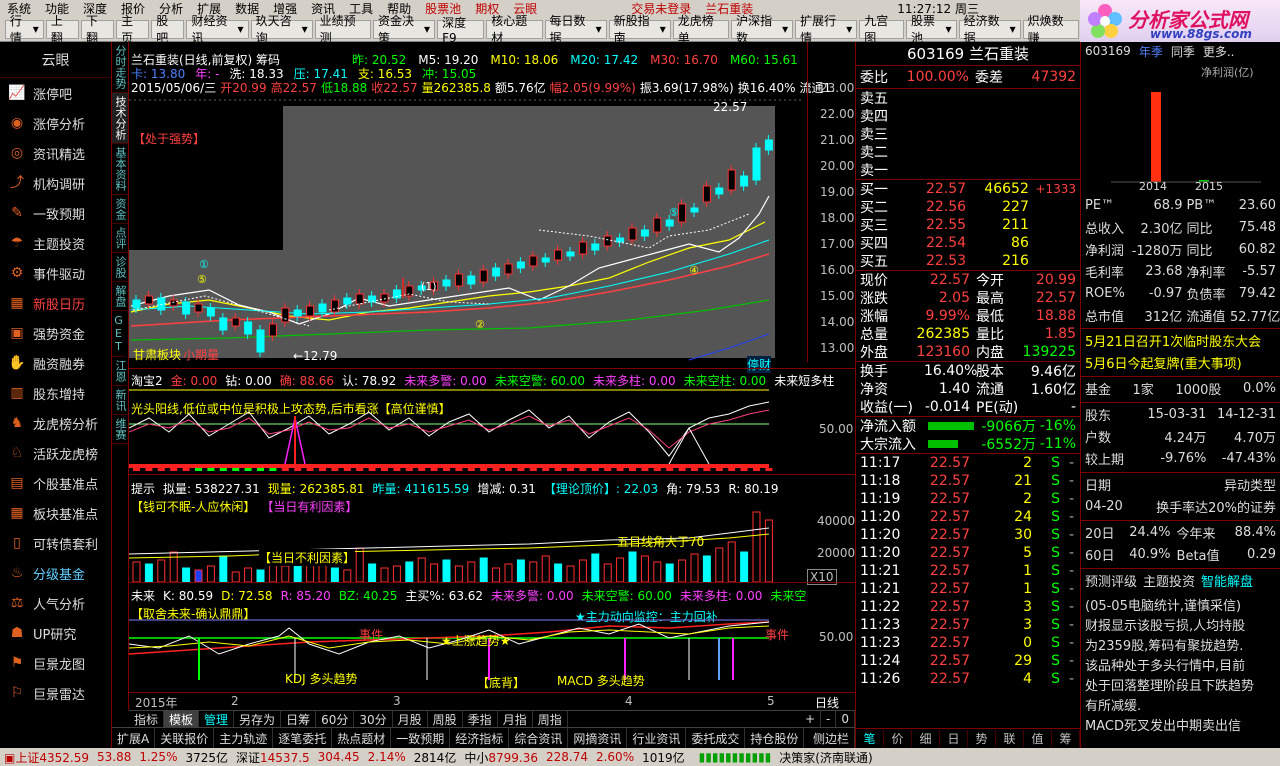 Image resolution: width=1280 pixels, height=766 pixels. What do you see at coordinates (845, 719) in the screenshot?
I see `scroll-zero-button: 0` at bounding box center [845, 719].